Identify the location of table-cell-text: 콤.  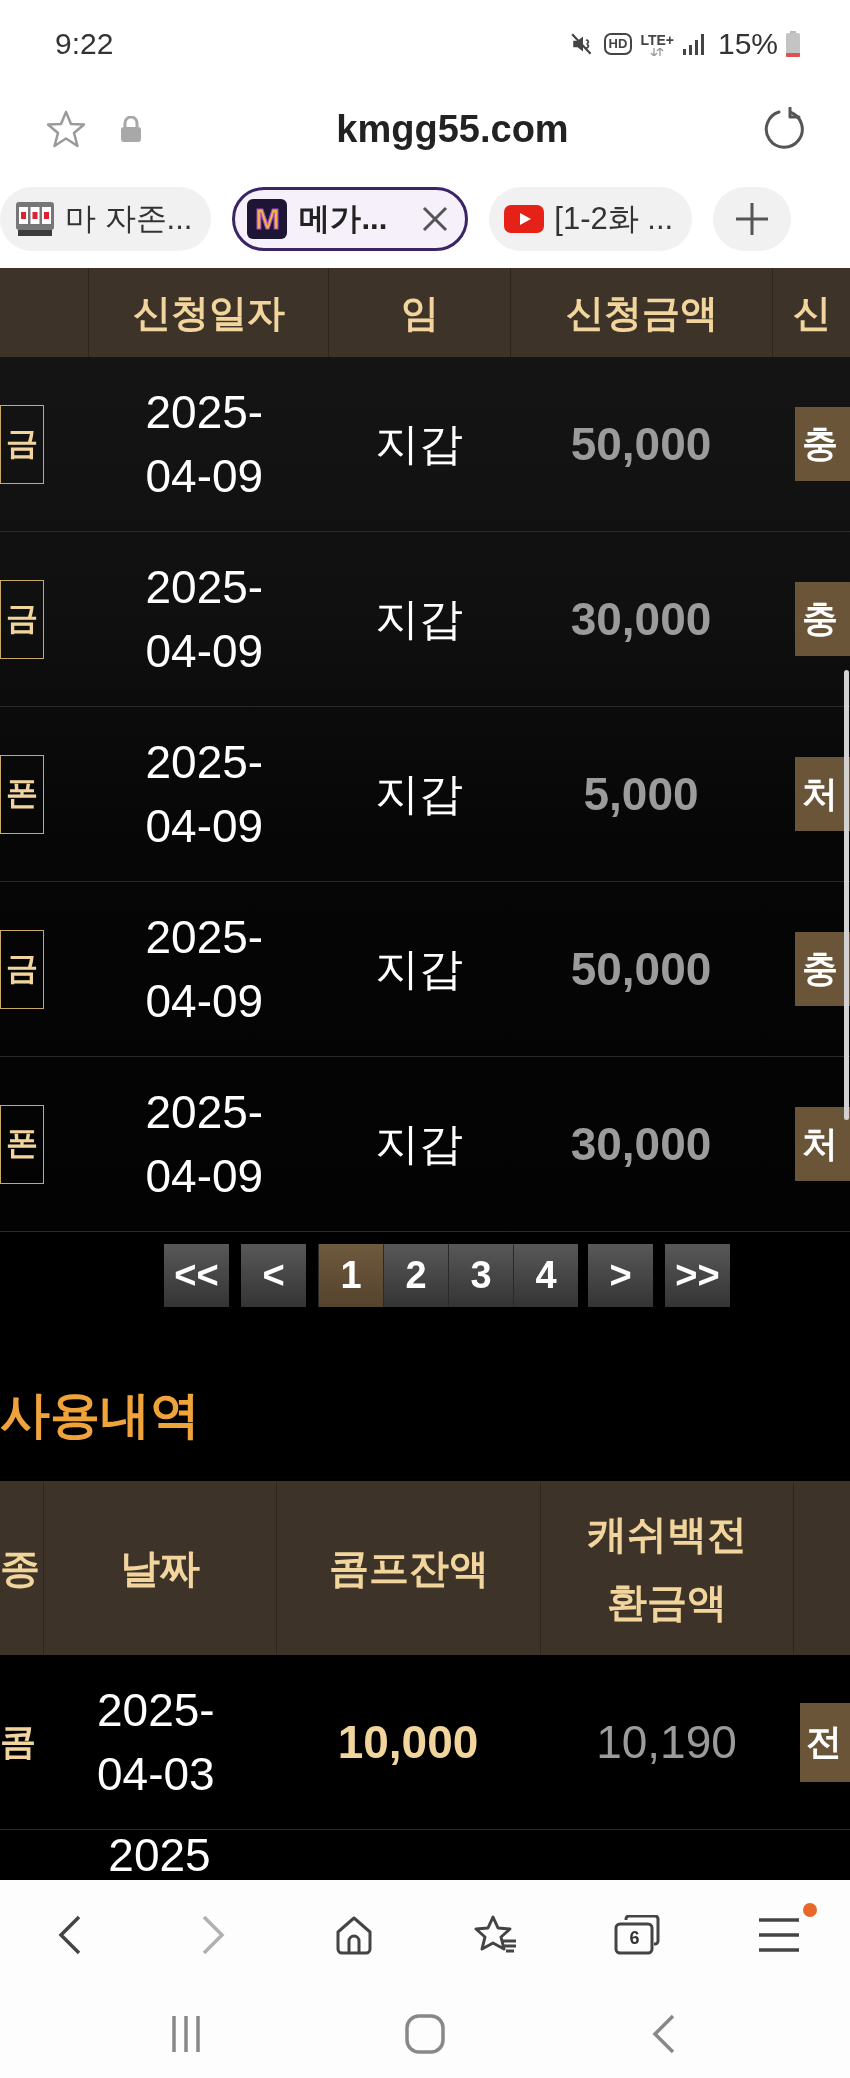
(18, 1741).